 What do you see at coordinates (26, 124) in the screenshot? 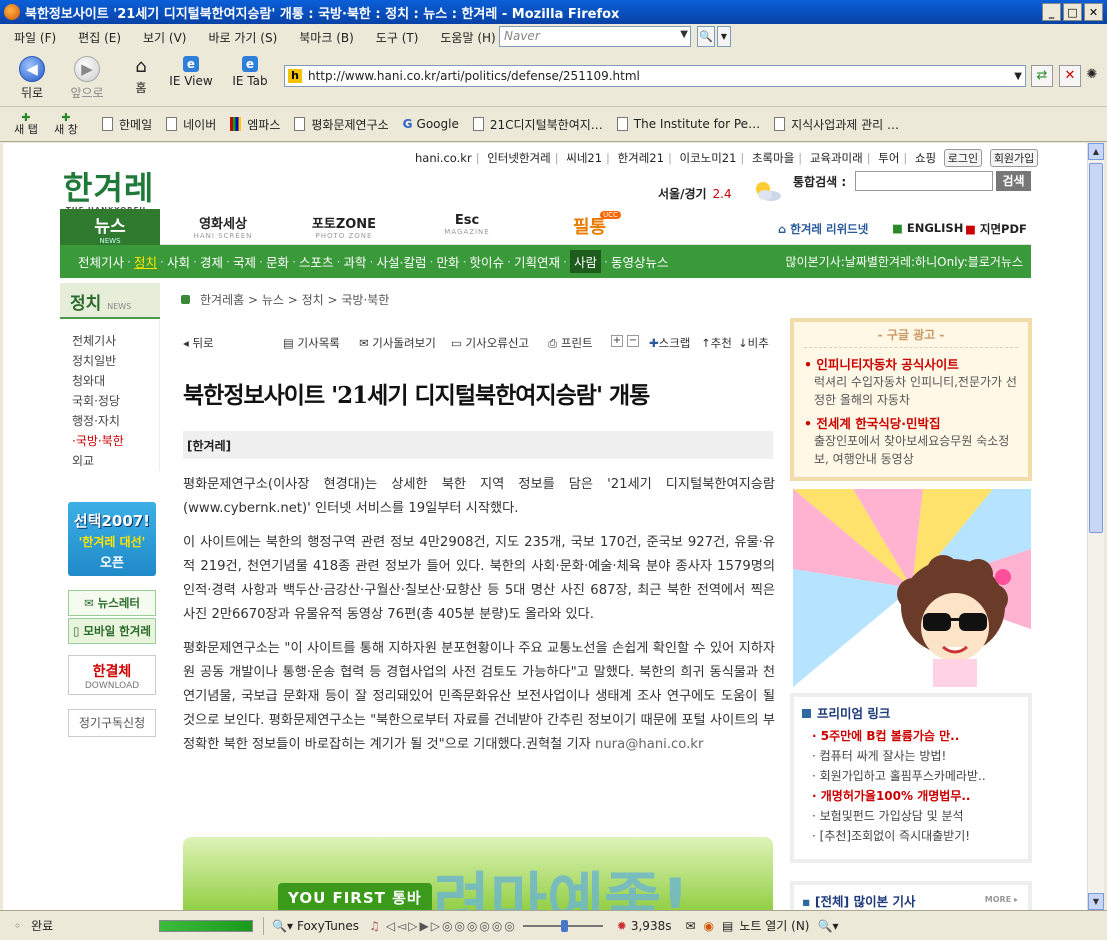
I see `new-tab-button: ✚ 새 탭` at bounding box center [26, 124].